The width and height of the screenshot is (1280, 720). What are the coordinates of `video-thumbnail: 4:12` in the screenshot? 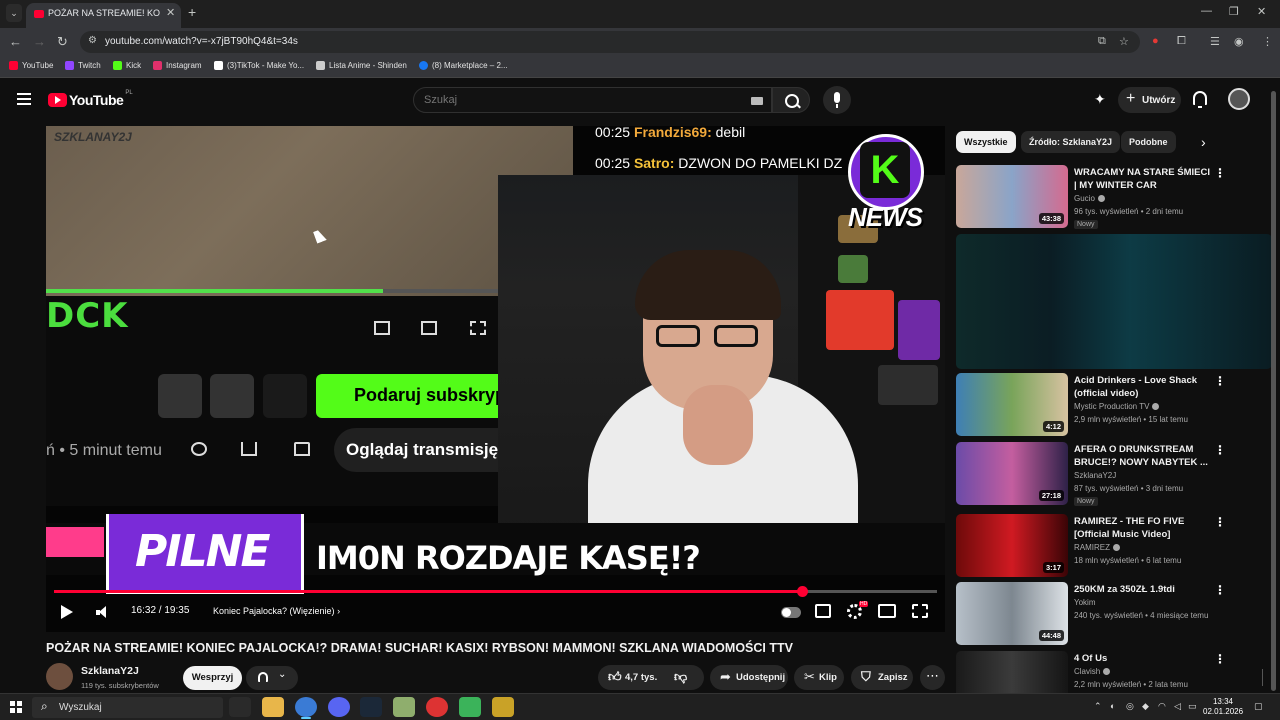 It's located at (1012, 404).